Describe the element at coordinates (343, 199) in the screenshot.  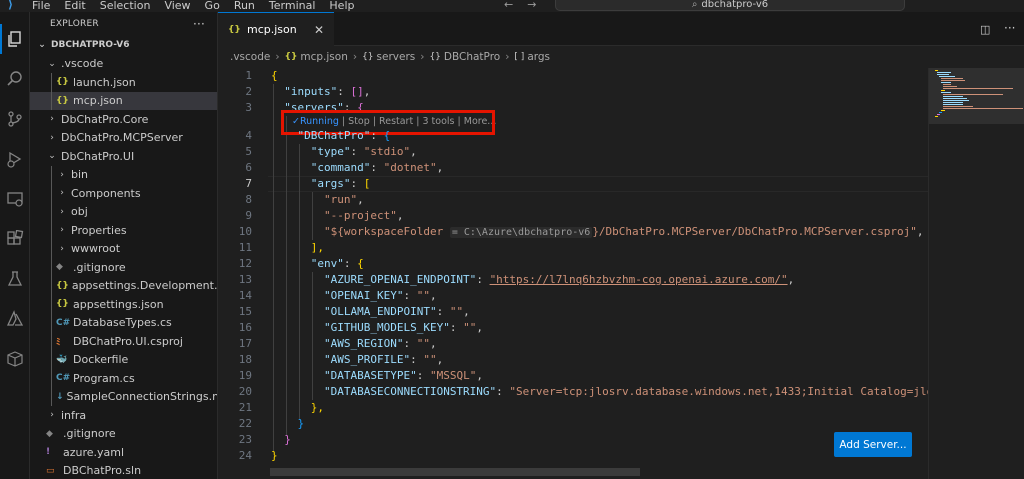
I see `code-line-8: "run",` at that location.